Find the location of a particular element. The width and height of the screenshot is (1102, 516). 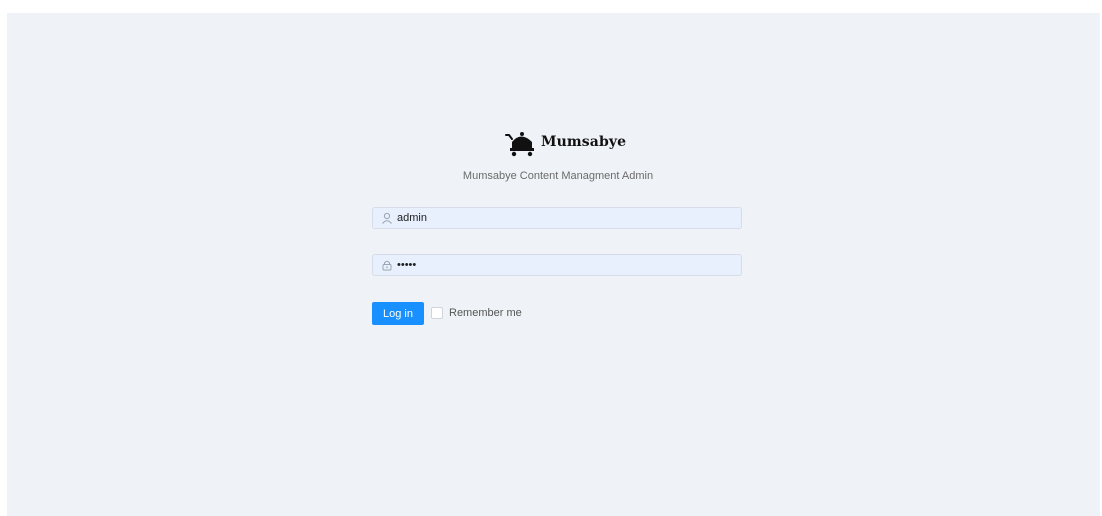

login-button: Log in is located at coordinates (398, 313).